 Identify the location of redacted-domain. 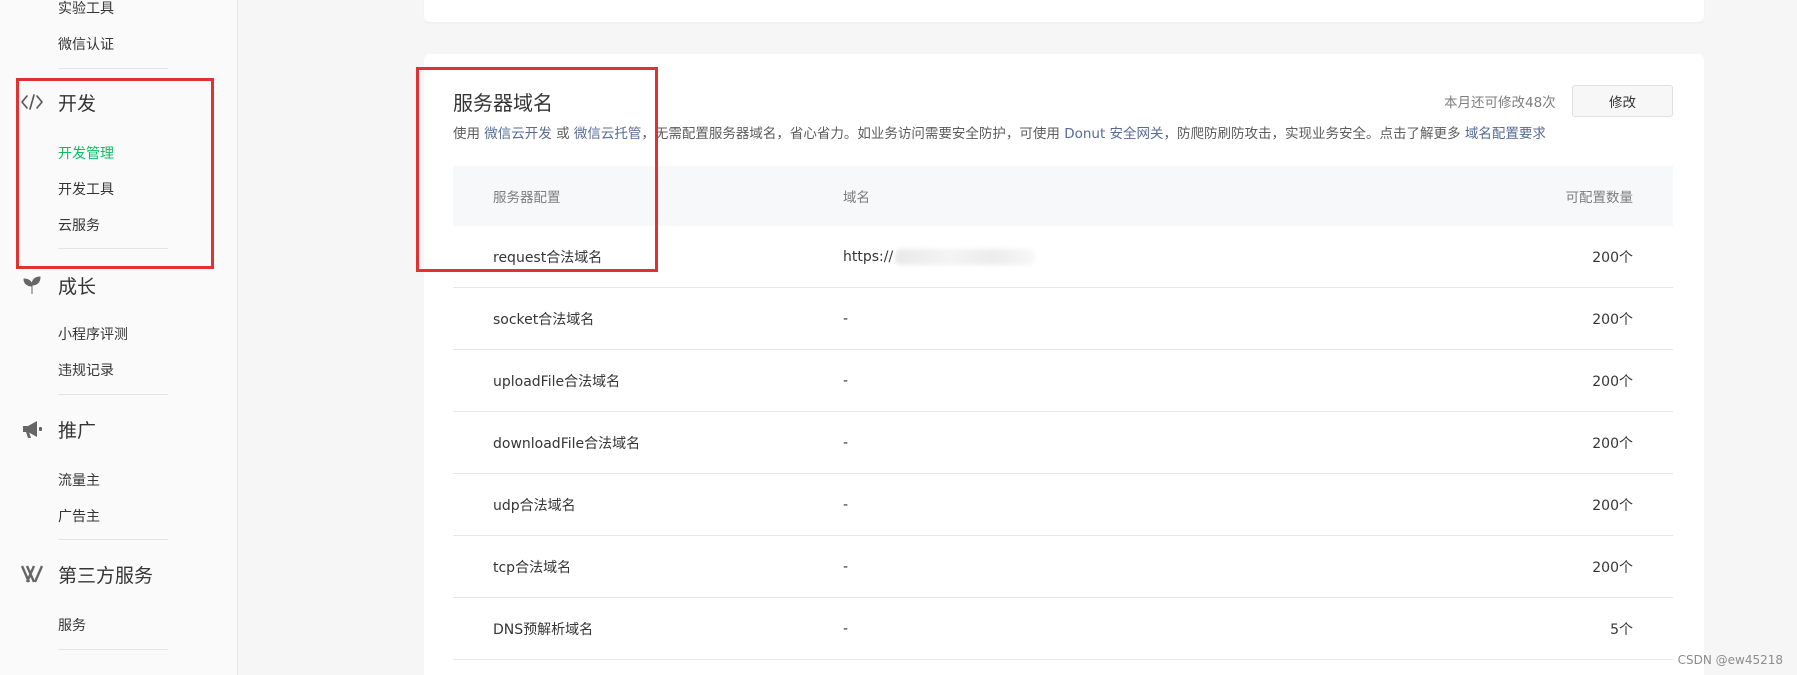
(965, 257).